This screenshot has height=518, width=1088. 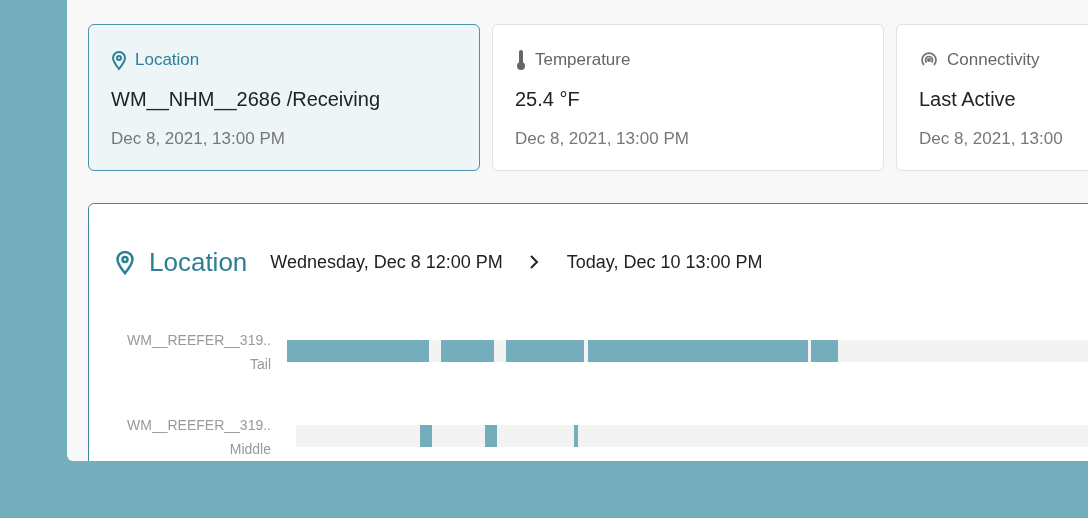 I want to click on card-label: Location, so click(x=167, y=60).